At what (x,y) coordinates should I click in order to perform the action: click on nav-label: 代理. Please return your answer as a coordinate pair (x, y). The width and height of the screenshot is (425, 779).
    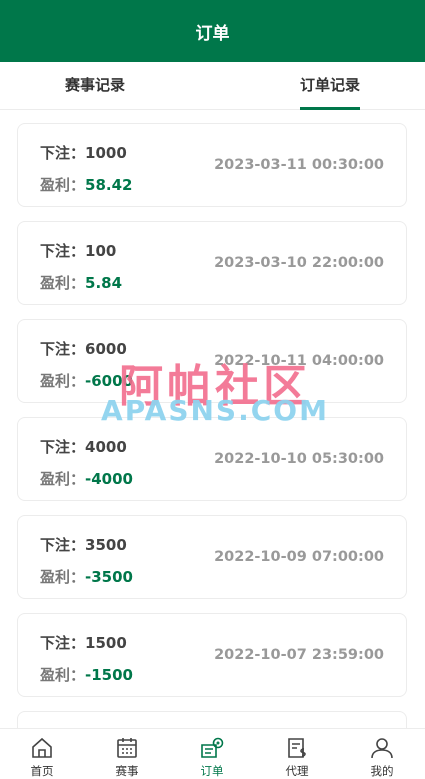
    Looking at the image, I should click on (297, 771).